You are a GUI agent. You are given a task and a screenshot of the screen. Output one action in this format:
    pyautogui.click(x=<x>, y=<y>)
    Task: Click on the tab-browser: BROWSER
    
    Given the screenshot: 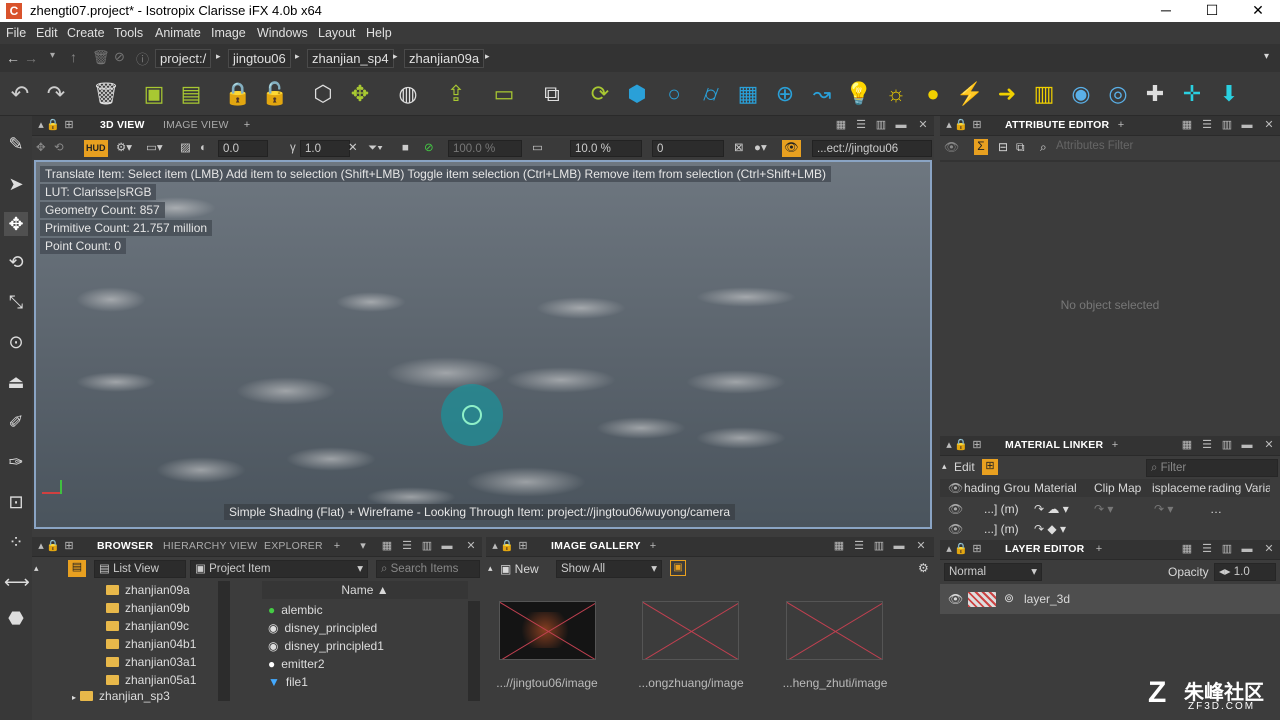 What is the action you would take?
    pyautogui.click(x=125, y=546)
    